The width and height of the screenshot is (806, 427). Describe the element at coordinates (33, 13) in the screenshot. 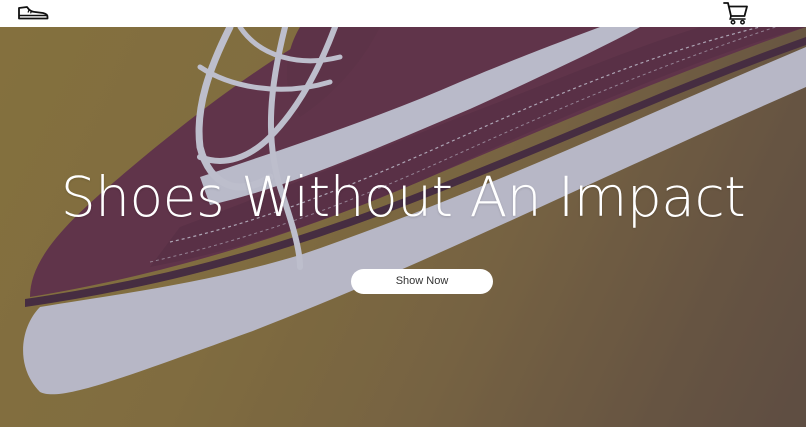

I see `sneaker-logo-icon` at that location.